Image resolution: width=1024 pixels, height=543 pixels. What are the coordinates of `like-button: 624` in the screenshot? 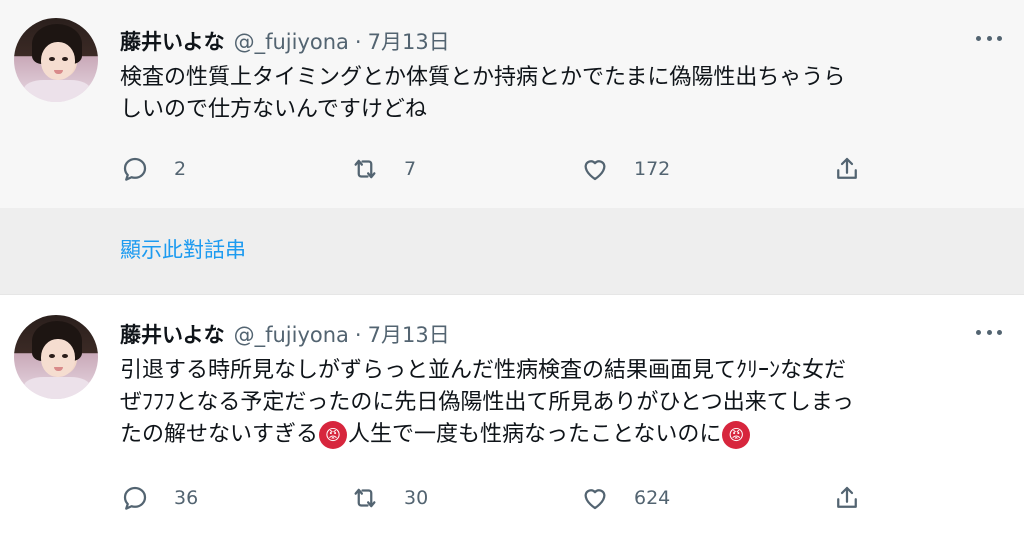 It's located at (625, 498).